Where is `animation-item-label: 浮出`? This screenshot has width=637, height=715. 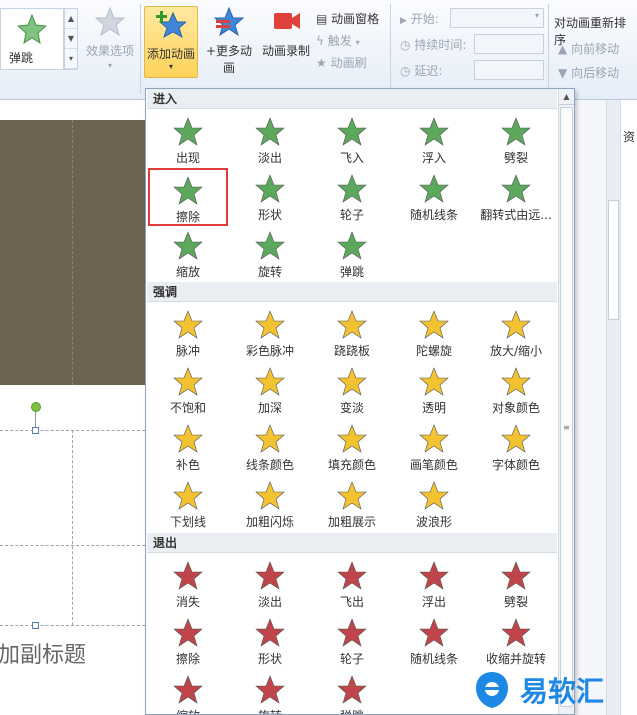 animation-item-label: 浮出 is located at coordinates (433, 602).